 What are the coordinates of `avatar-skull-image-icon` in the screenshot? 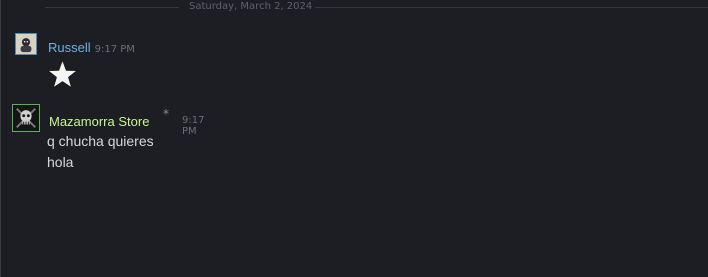 It's located at (26, 118).